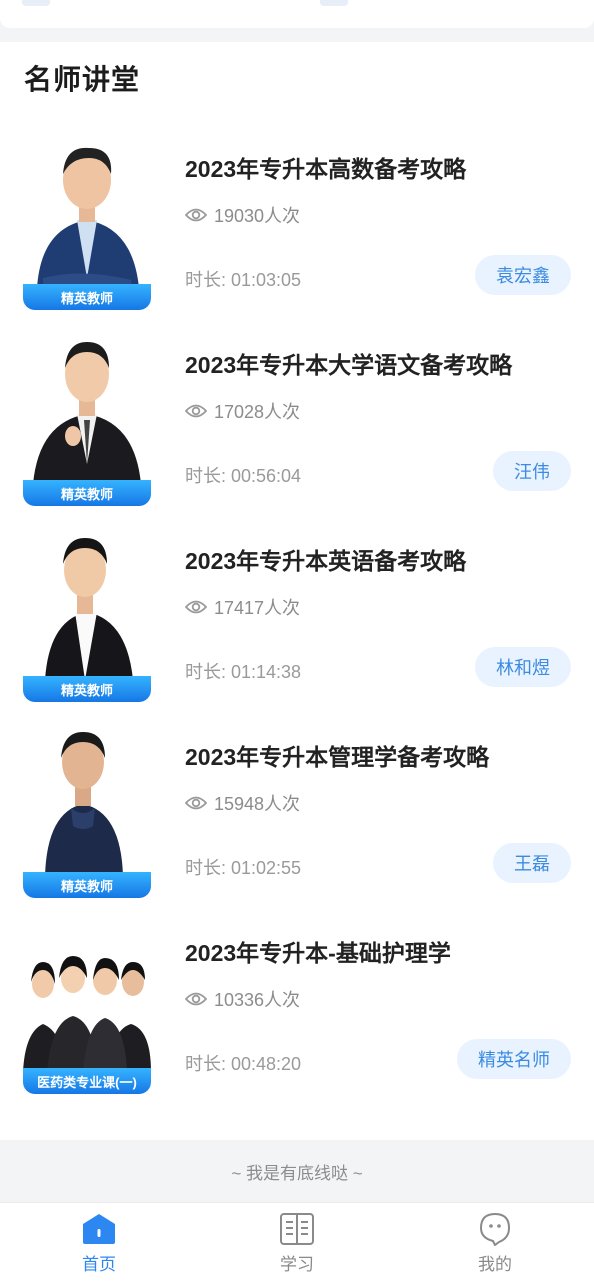 The image size is (594, 1281). I want to click on bottom-tab-bar: 首页 学习 我的, so click(297, 1241).